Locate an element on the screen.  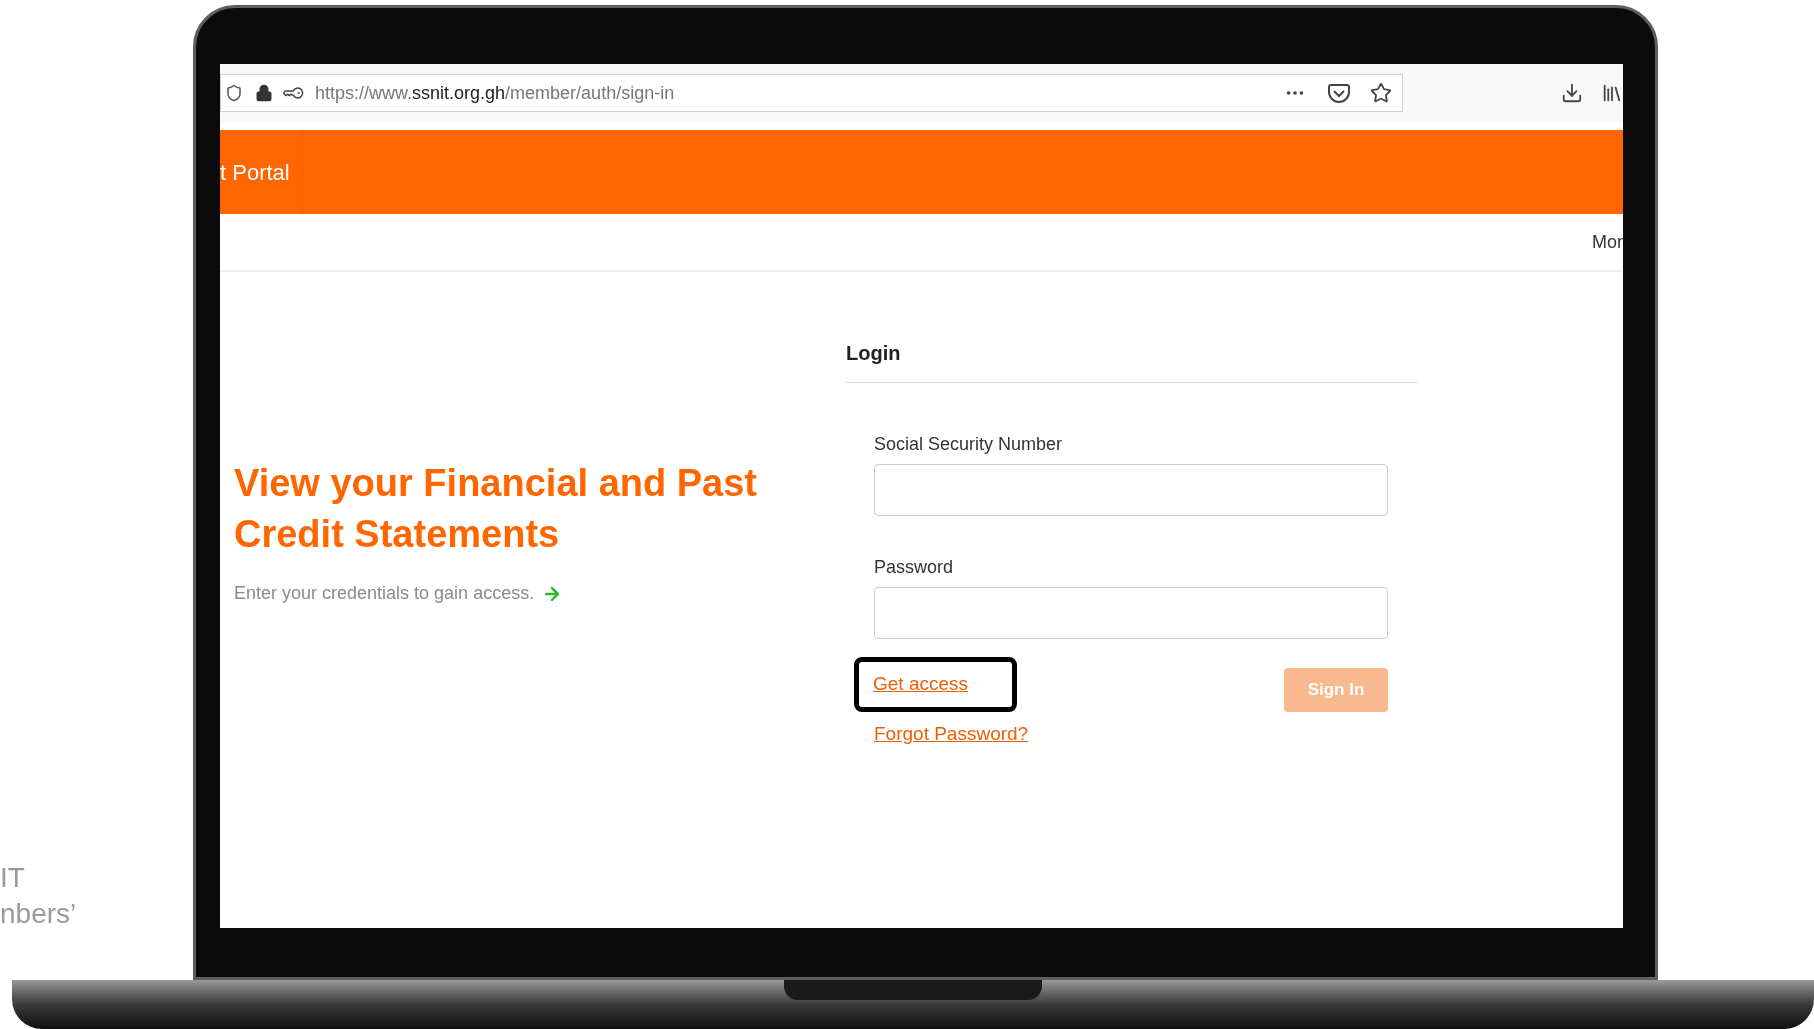
promo-subtext: Enter your credentials to gain access. is located at coordinates (384, 593).